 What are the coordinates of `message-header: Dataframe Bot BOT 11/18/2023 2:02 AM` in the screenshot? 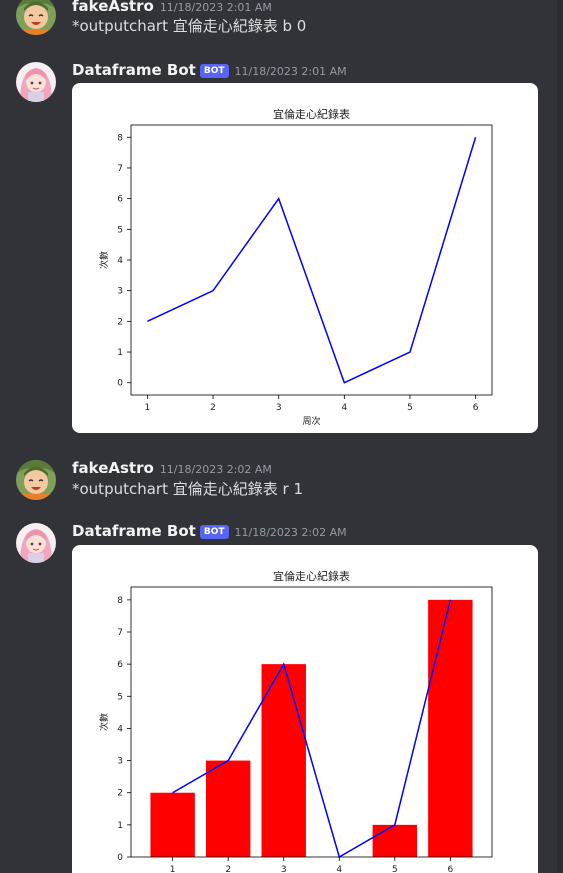 It's located at (209, 532).